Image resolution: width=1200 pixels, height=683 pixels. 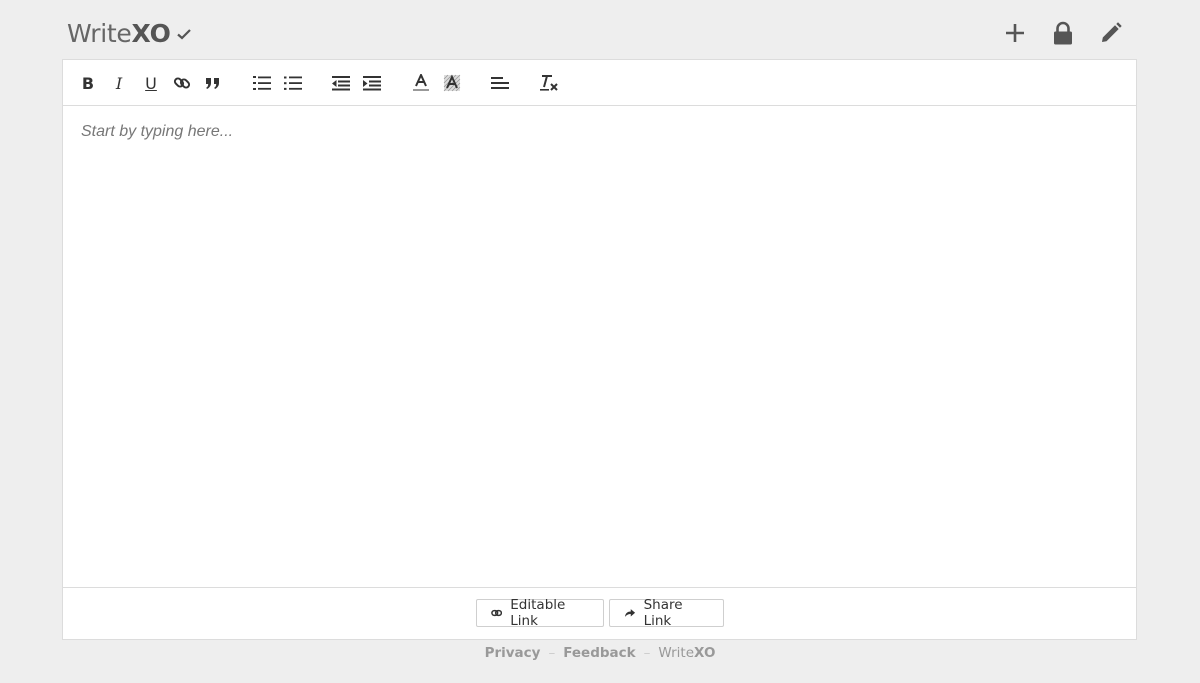 I want to click on share-link-button: Share Link, so click(x=666, y=613).